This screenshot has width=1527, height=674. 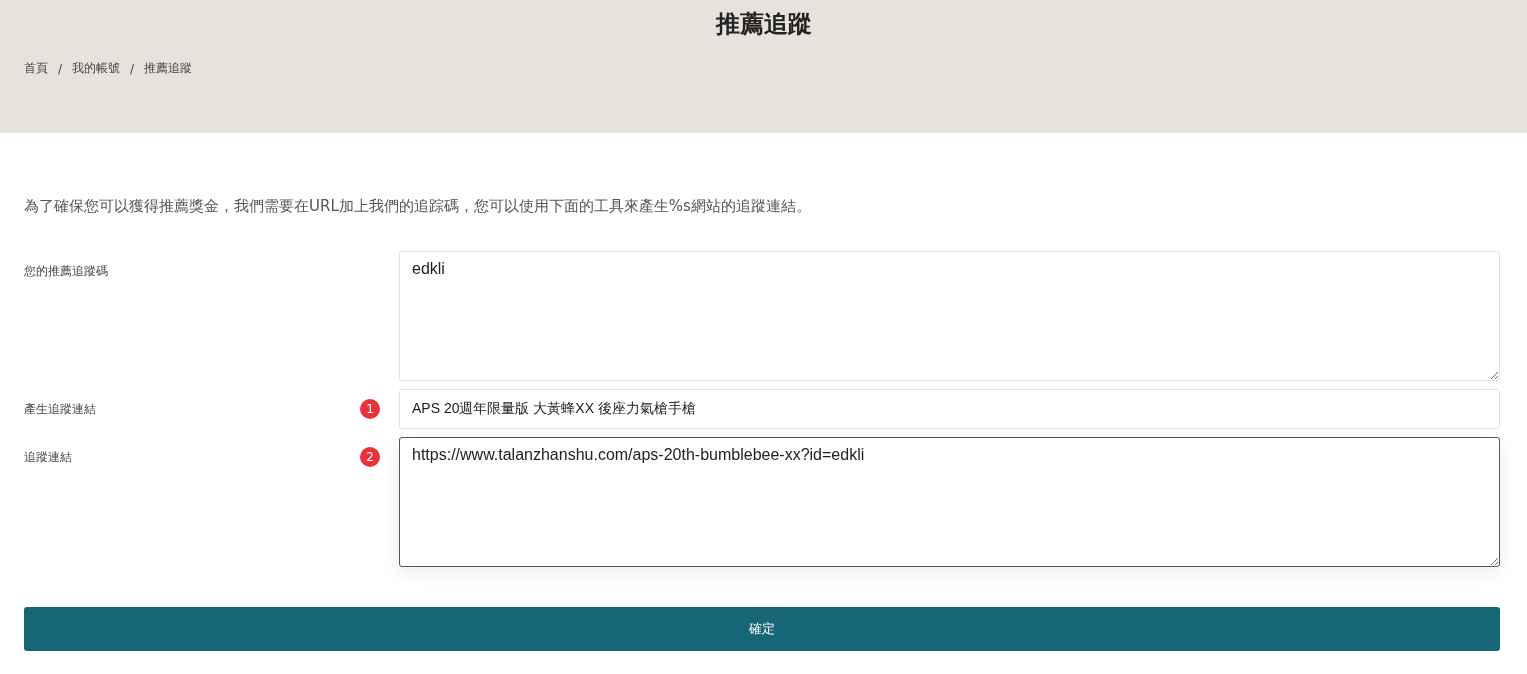 What do you see at coordinates (370, 457) in the screenshot?
I see `step-number: 2` at bounding box center [370, 457].